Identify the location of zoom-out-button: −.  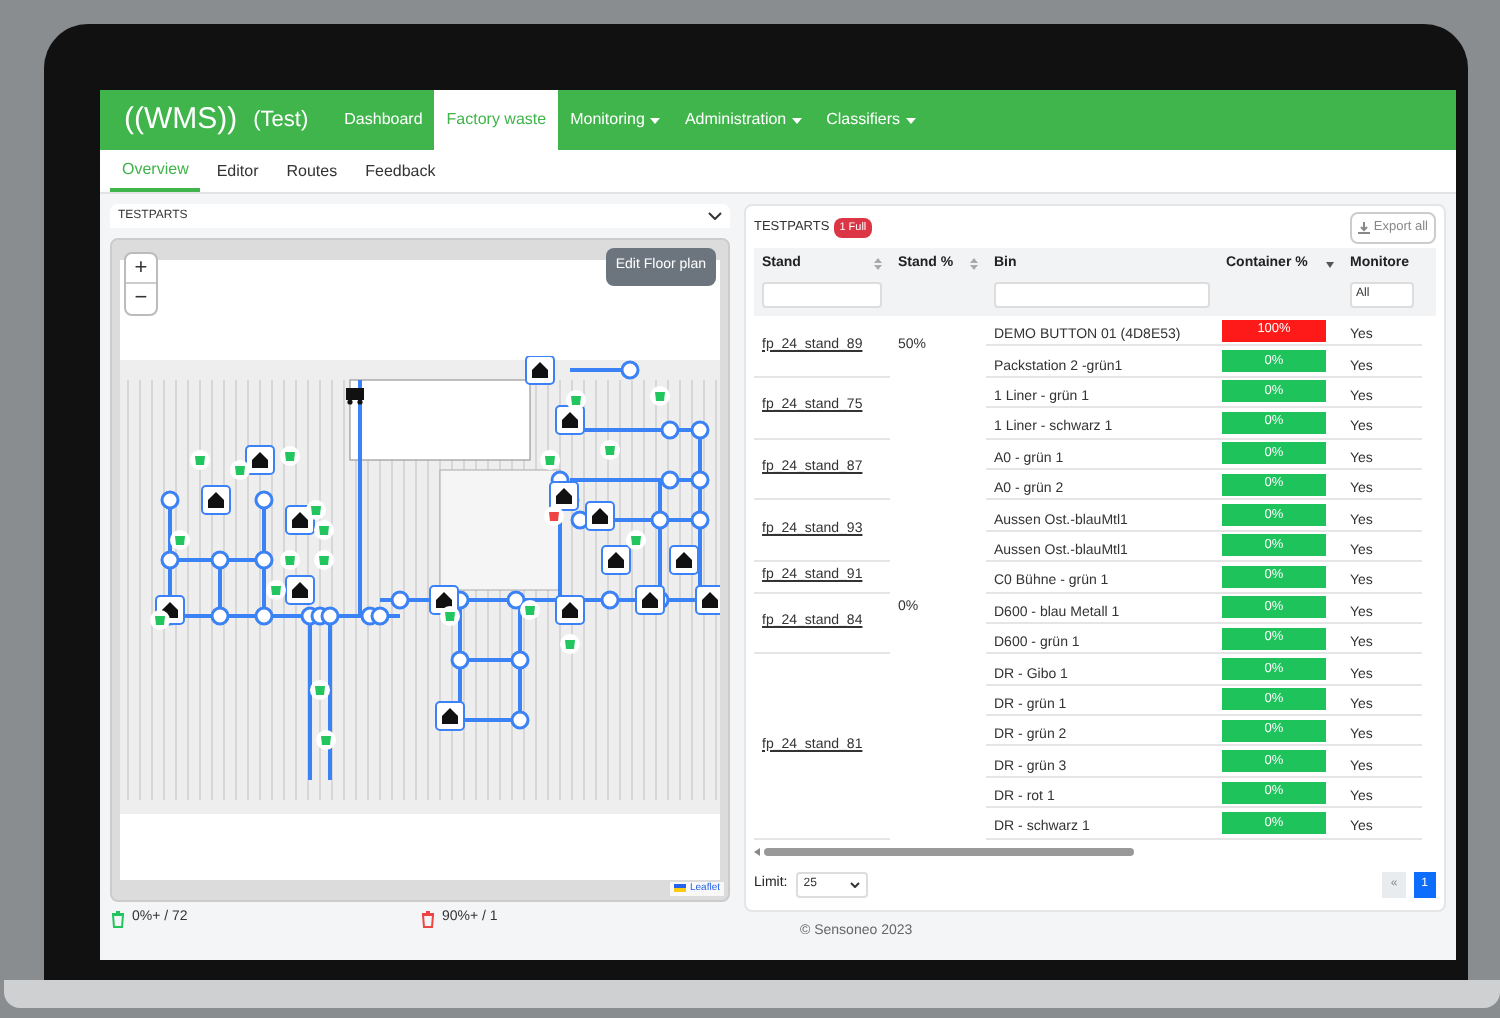
(141, 299).